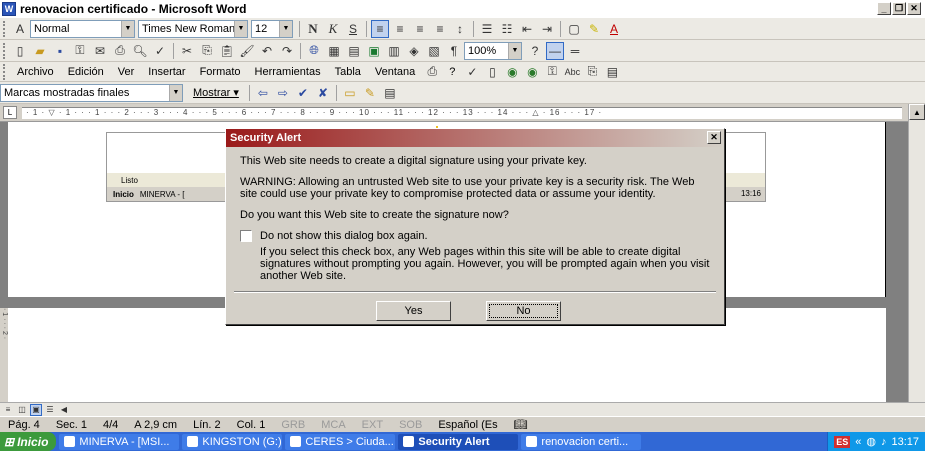  I want to click on abc-icon: Abc, so click(572, 72).